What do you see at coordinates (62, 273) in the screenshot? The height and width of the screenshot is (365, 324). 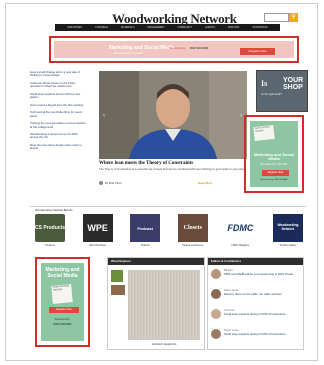 I see `sidebar-ad-left-title: Marketing and Social Media` at bounding box center [62, 273].